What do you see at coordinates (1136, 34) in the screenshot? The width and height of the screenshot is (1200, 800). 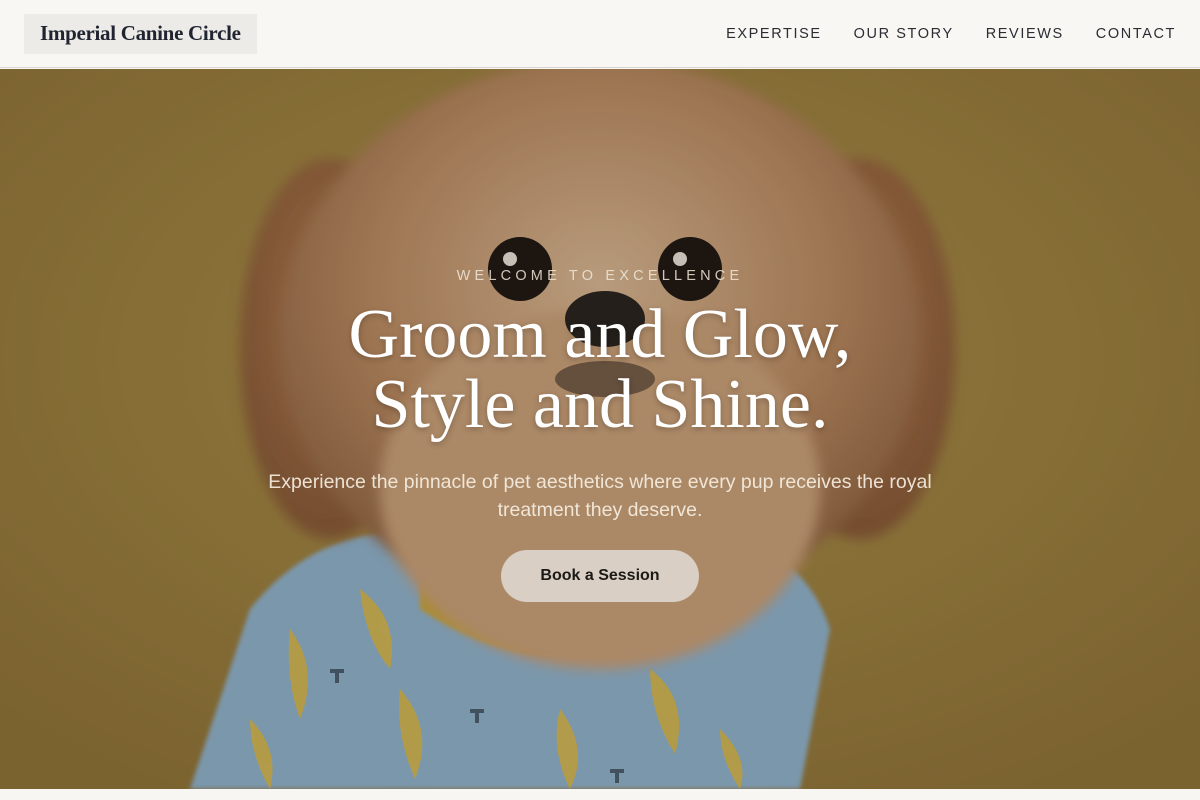 I see `nav-link-contact: CONTACT` at bounding box center [1136, 34].